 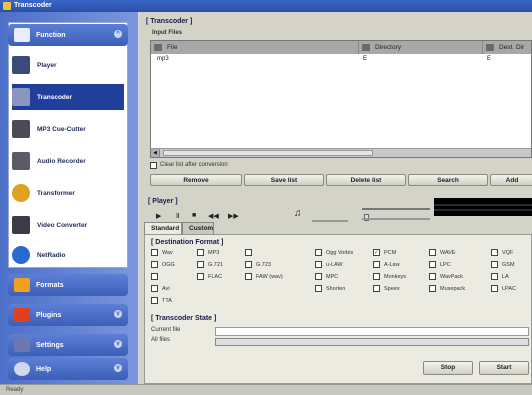 What do you see at coordinates (209, 276) in the screenshot?
I see `format-option-flac: FLAC` at bounding box center [209, 276].